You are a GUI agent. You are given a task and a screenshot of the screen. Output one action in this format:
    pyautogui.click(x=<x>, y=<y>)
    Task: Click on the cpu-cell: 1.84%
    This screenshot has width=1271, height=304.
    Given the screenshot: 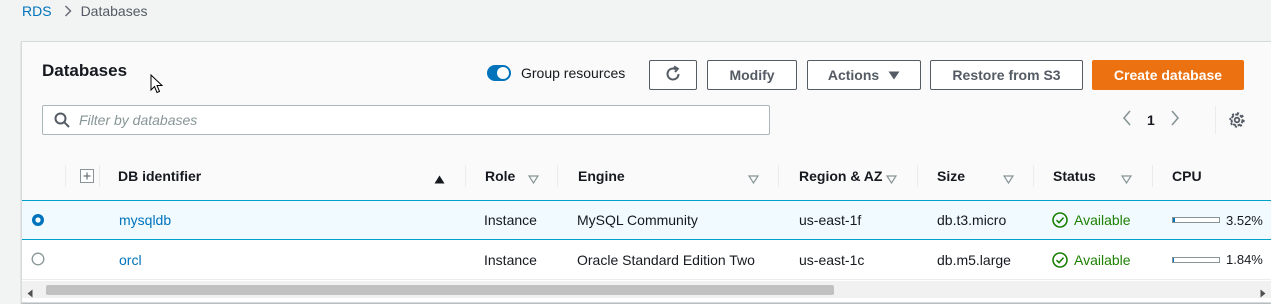 What is the action you would take?
    pyautogui.click(x=1217, y=259)
    